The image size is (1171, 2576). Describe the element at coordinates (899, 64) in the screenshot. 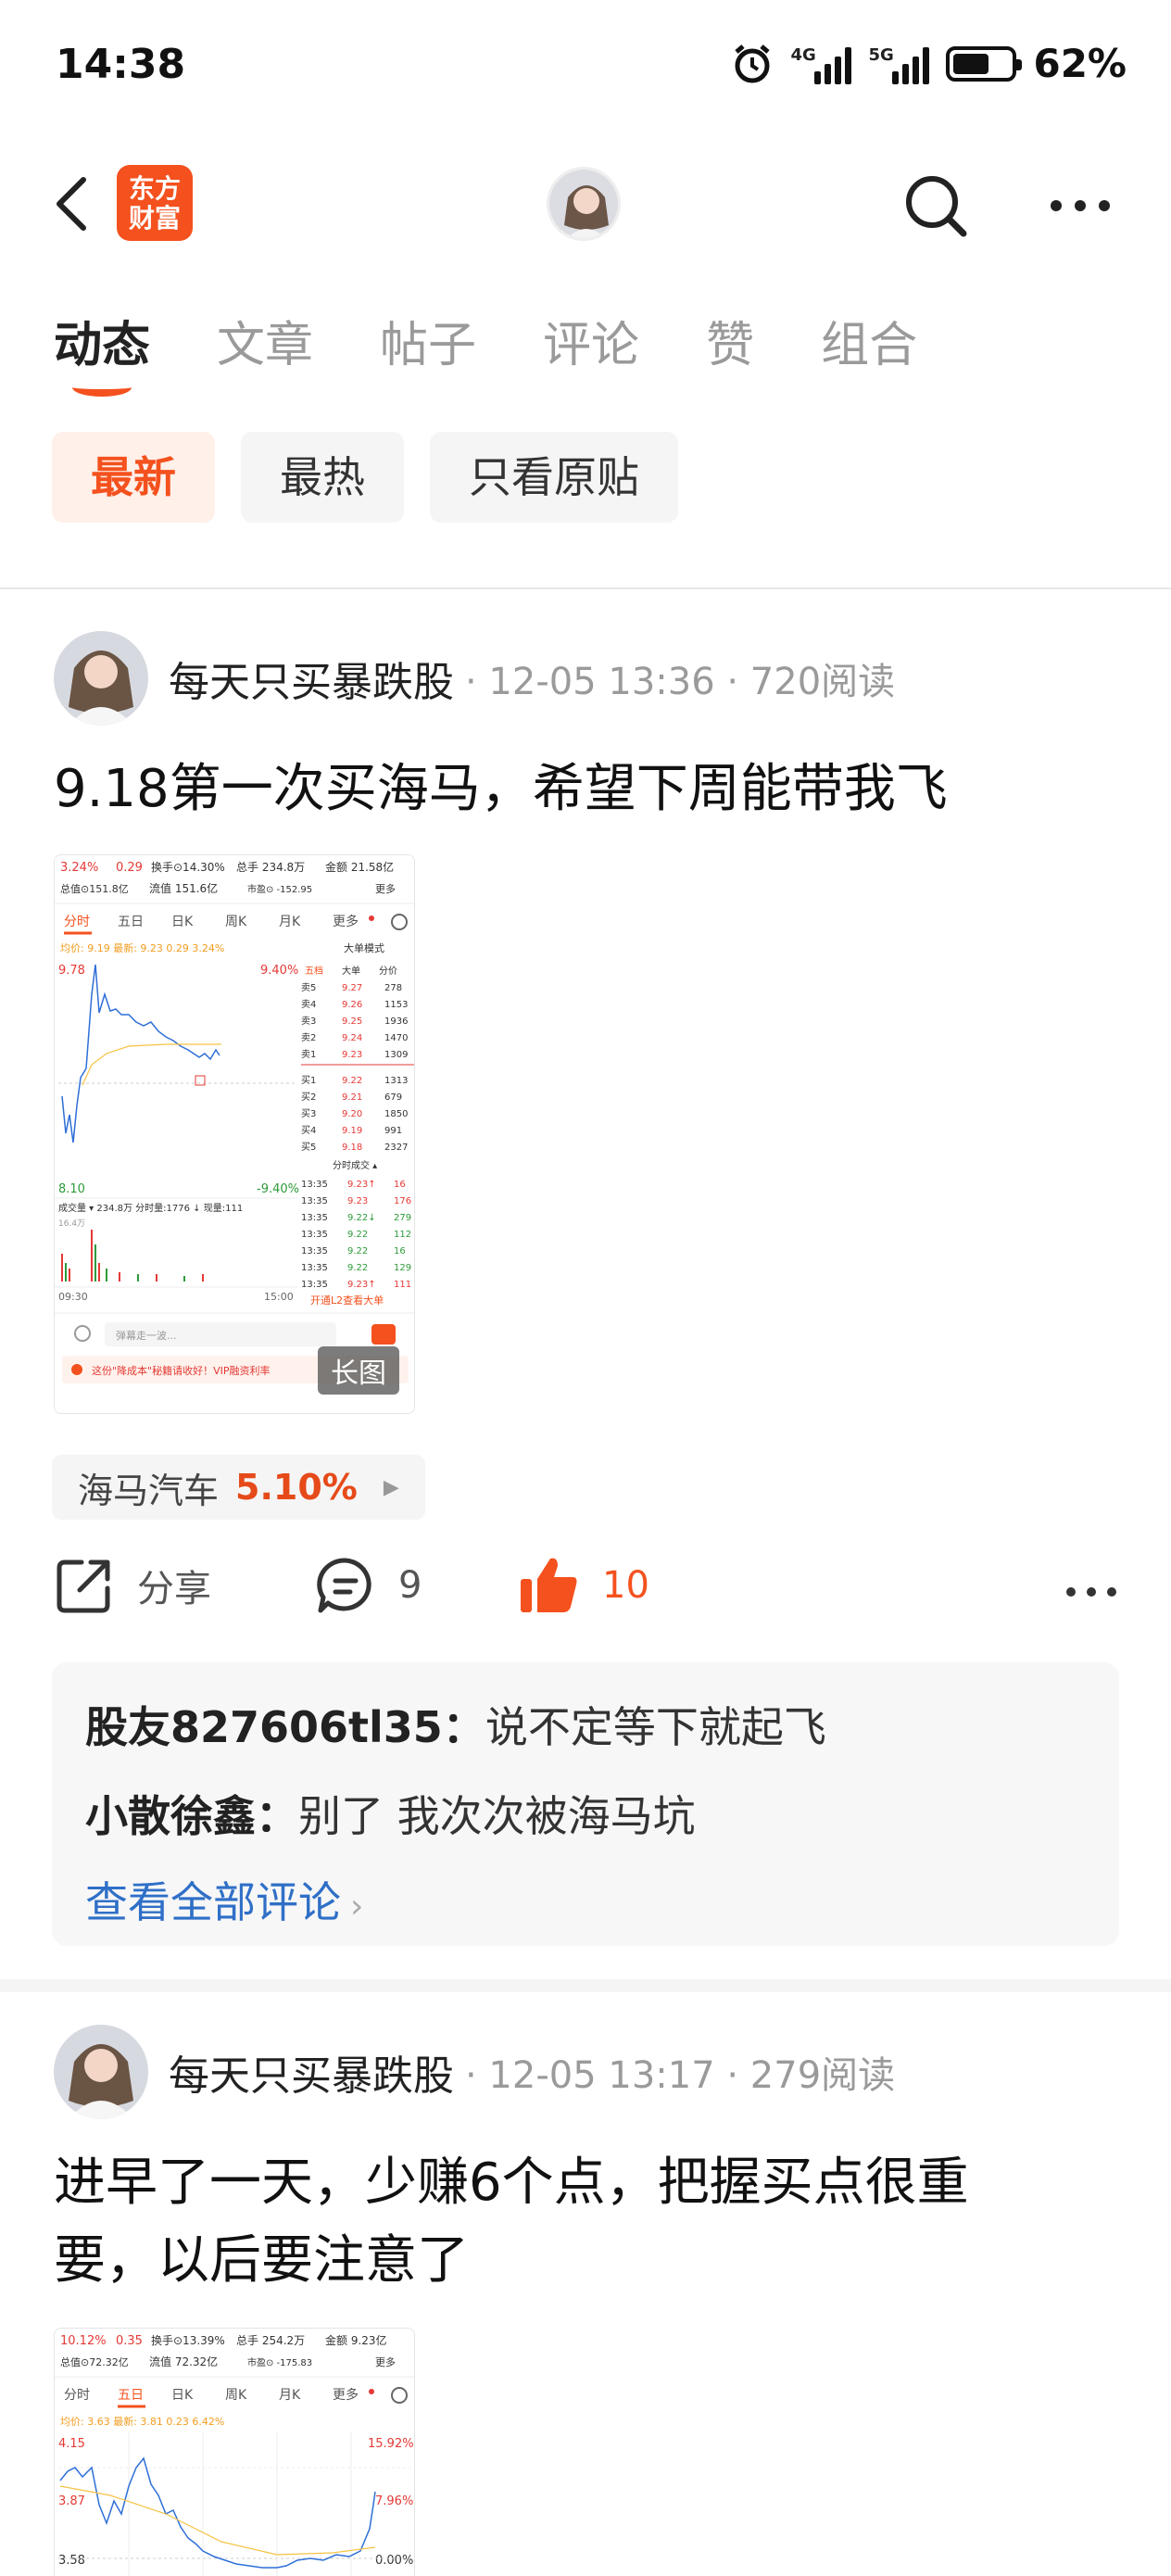

I see `signal-5g-icon: 5G` at that location.